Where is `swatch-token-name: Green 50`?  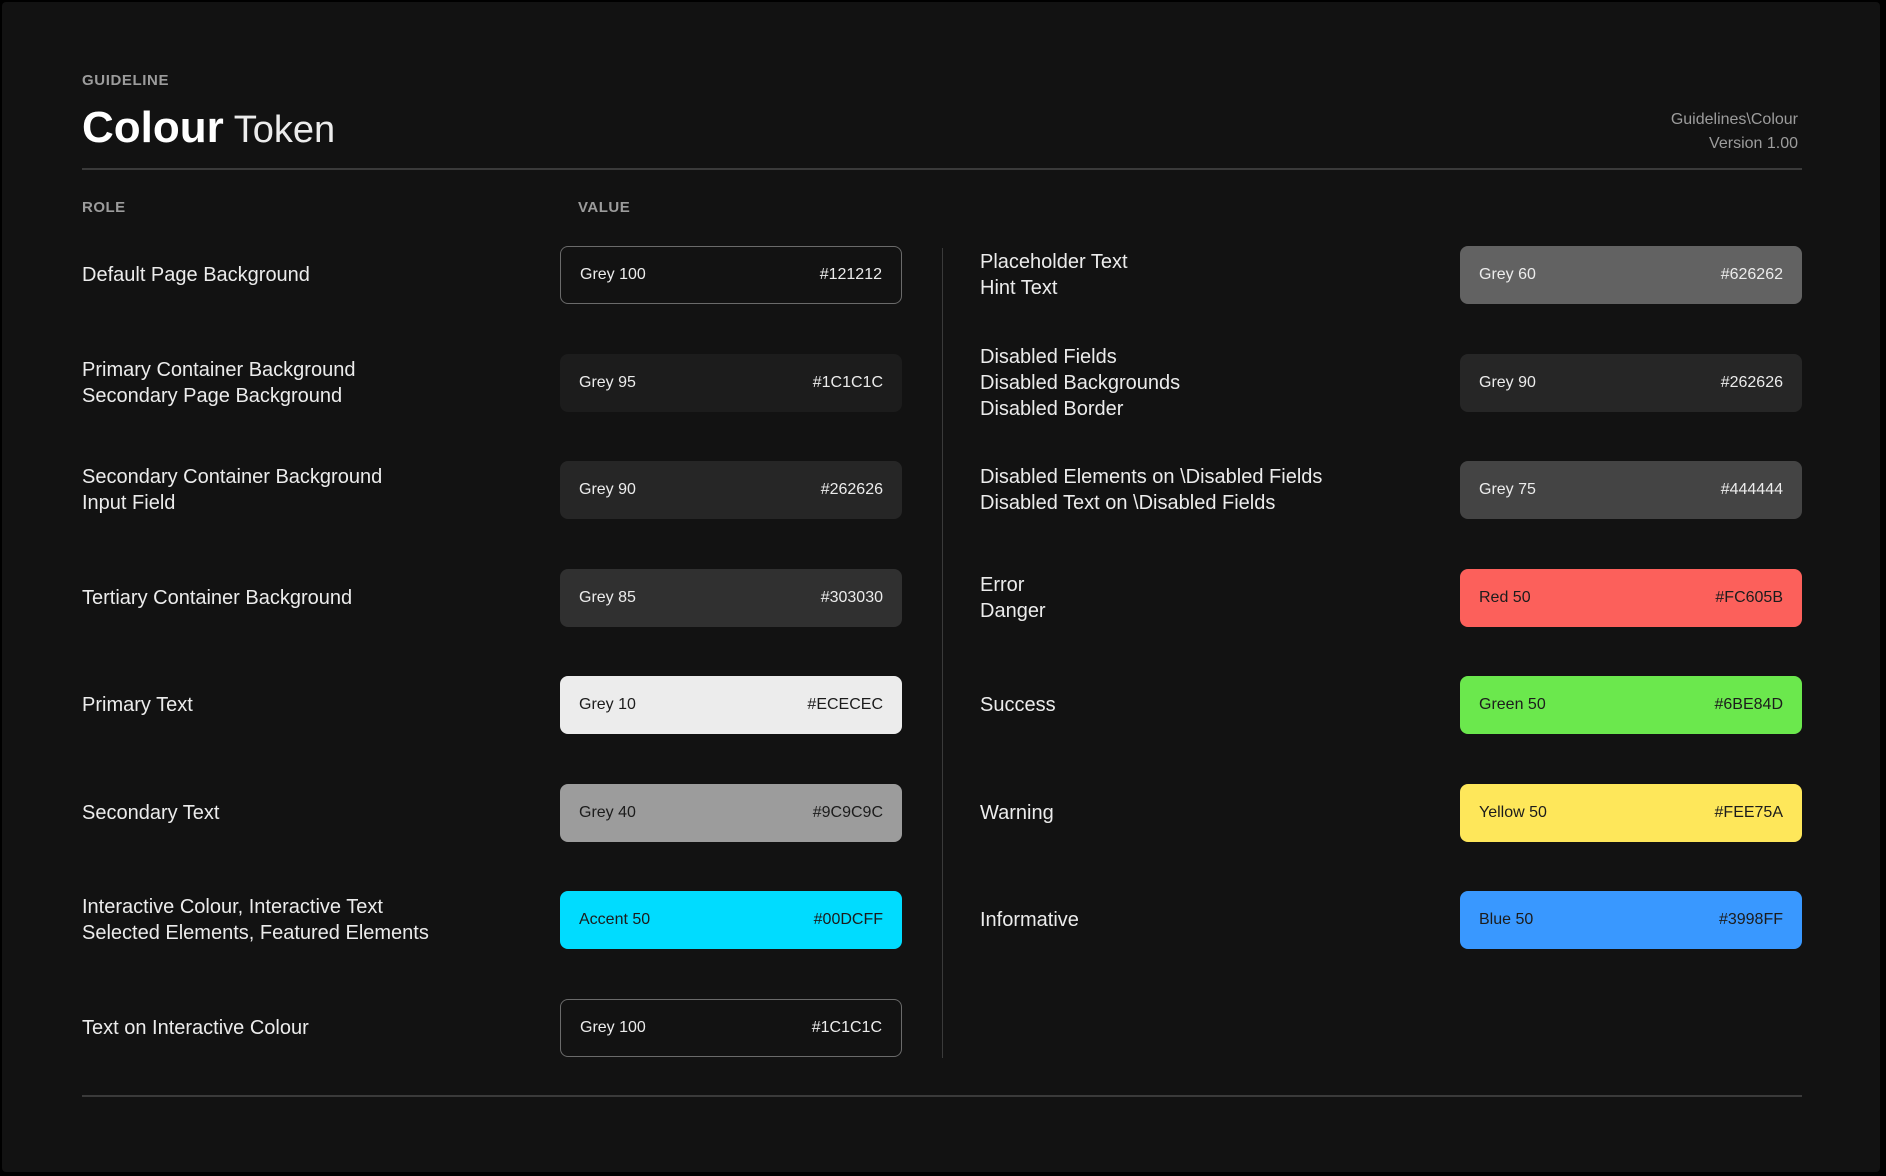 swatch-token-name: Green 50 is located at coordinates (1512, 704).